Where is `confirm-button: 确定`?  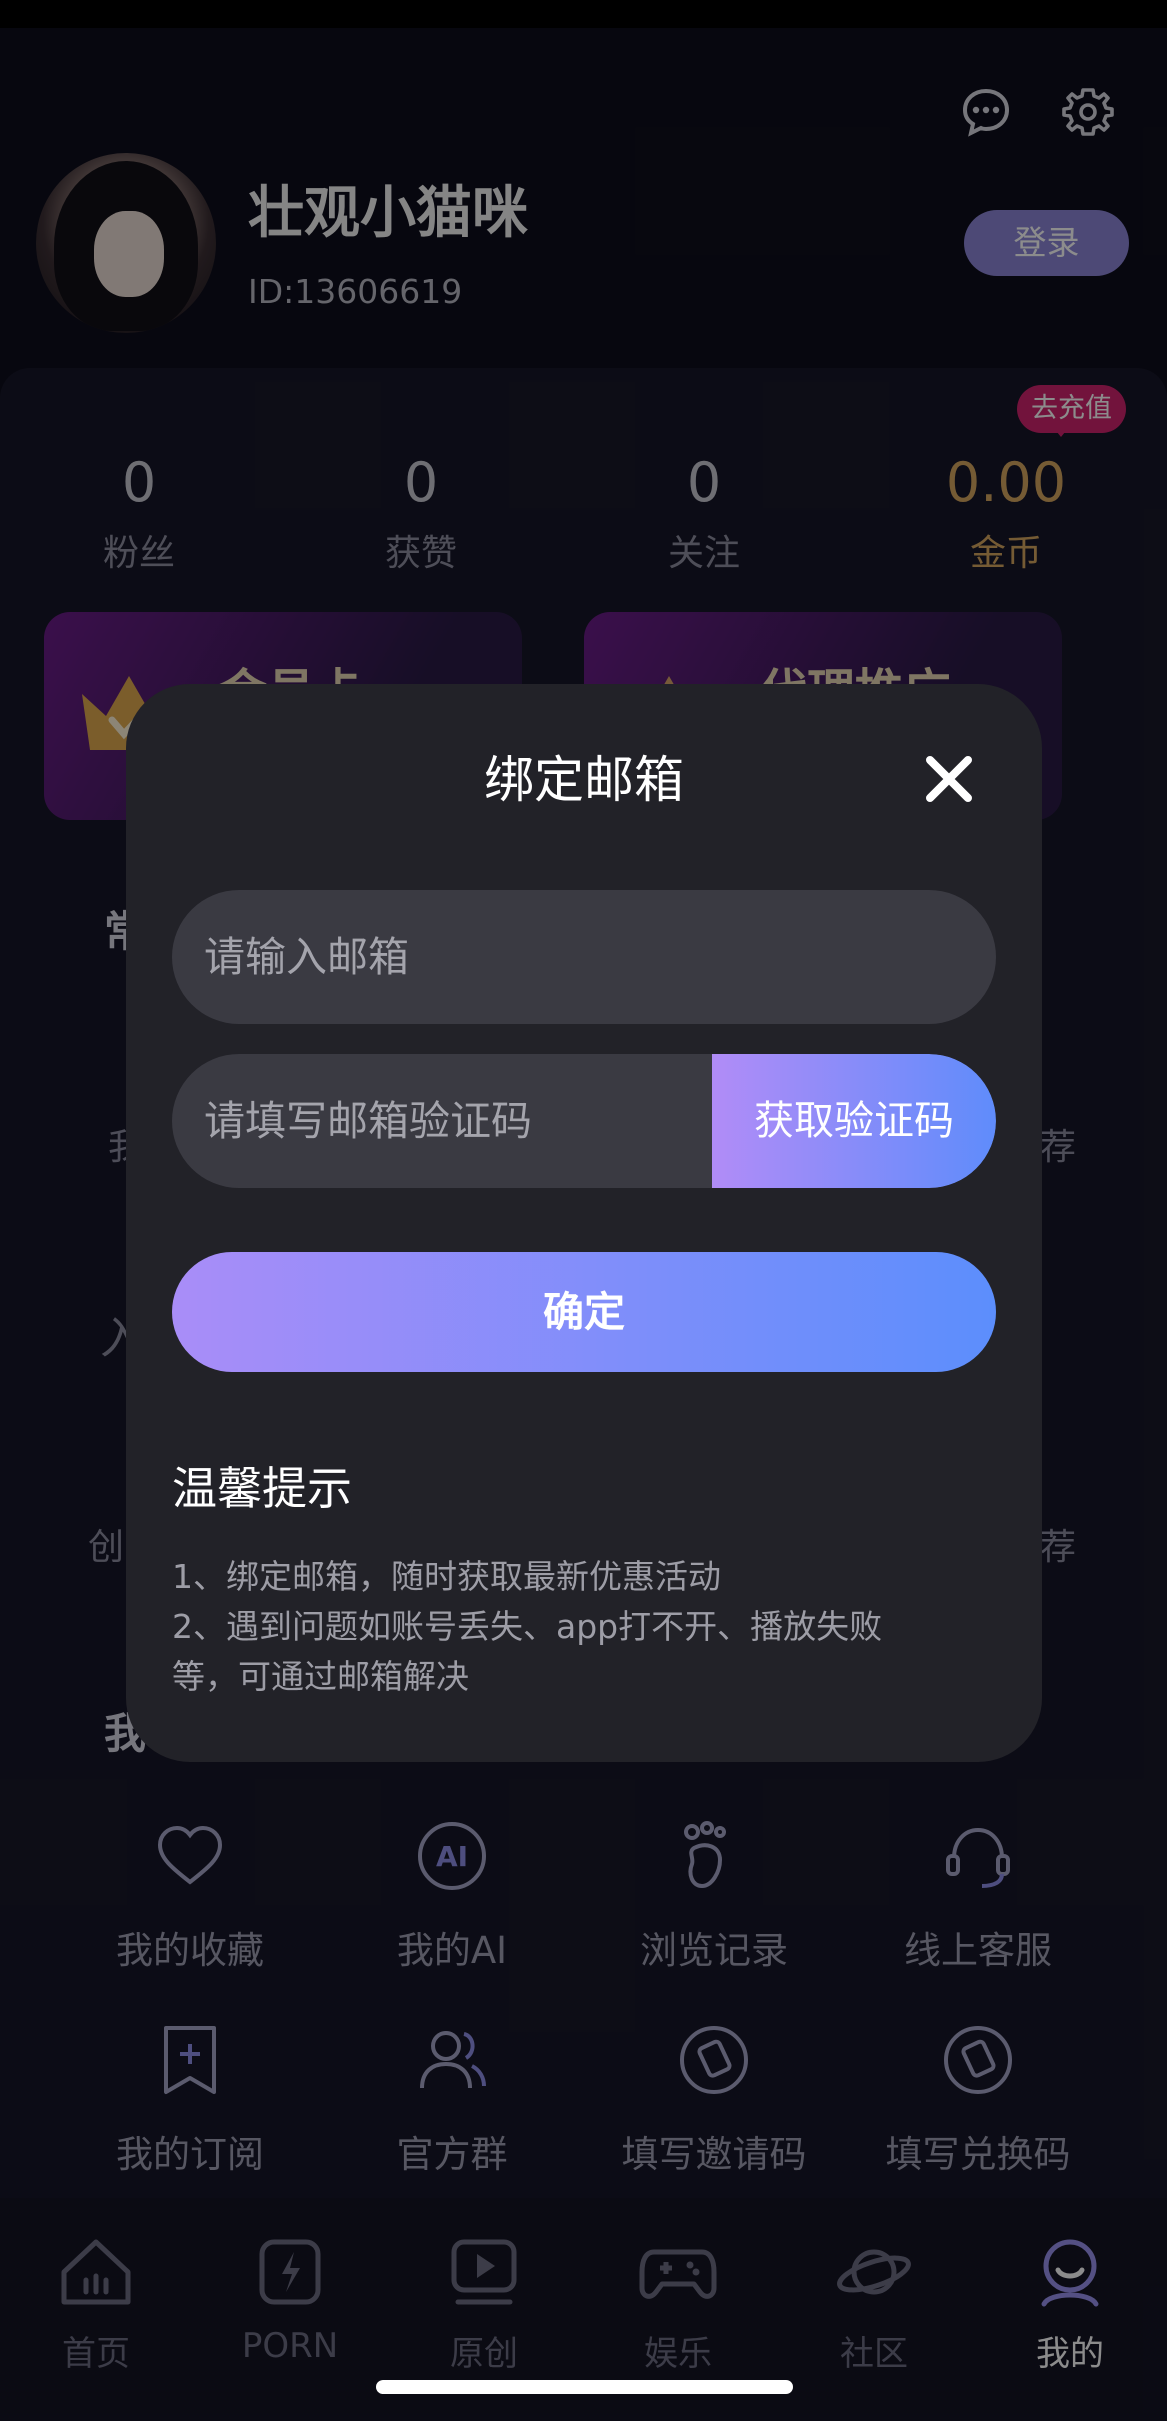 confirm-button: 确定 is located at coordinates (584, 1312).